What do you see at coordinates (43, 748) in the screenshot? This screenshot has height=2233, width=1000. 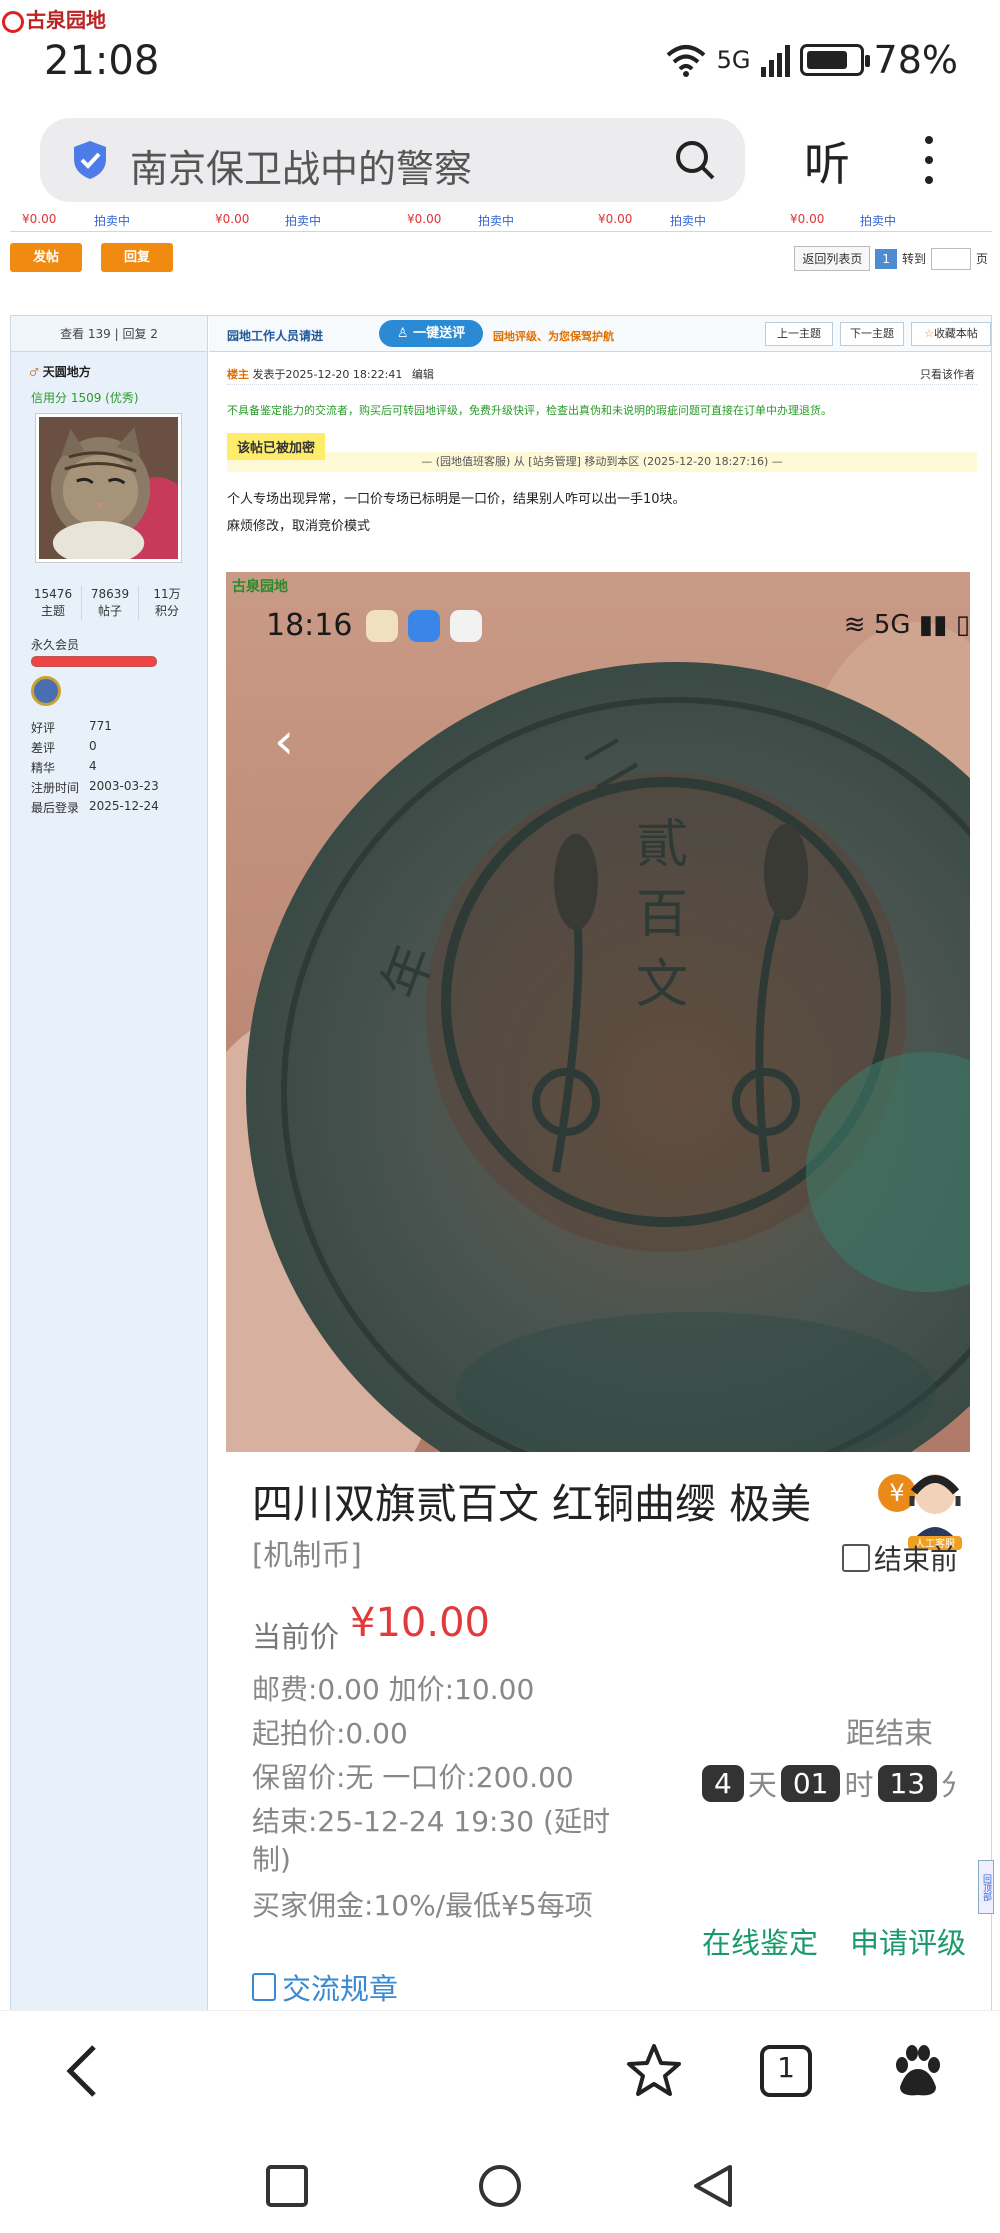 I see `info-key: 差评` at bounding box center [43, 748].